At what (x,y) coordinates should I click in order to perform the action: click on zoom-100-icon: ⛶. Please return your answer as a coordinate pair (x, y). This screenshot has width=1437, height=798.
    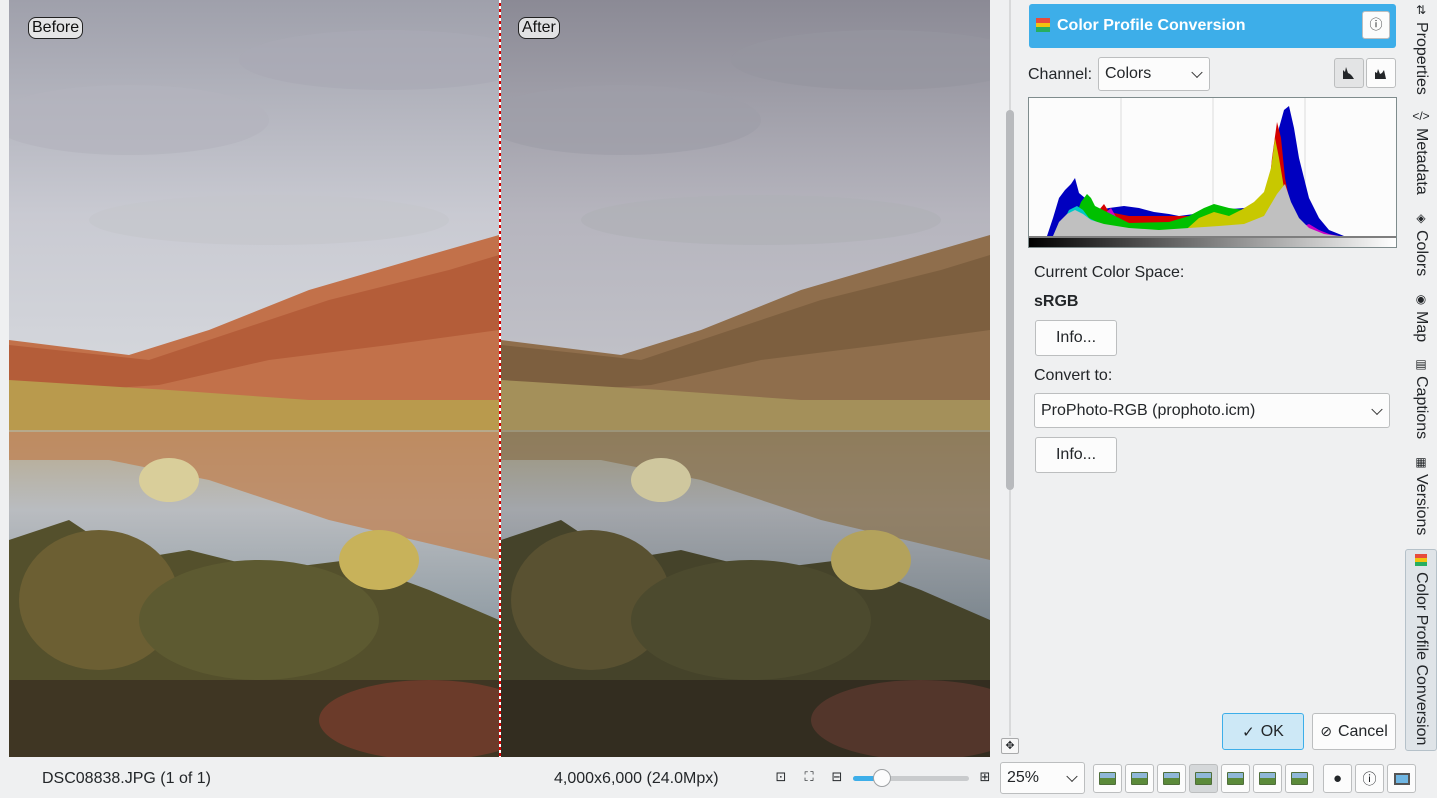
    Looking at the image, I should click on (809, 777).